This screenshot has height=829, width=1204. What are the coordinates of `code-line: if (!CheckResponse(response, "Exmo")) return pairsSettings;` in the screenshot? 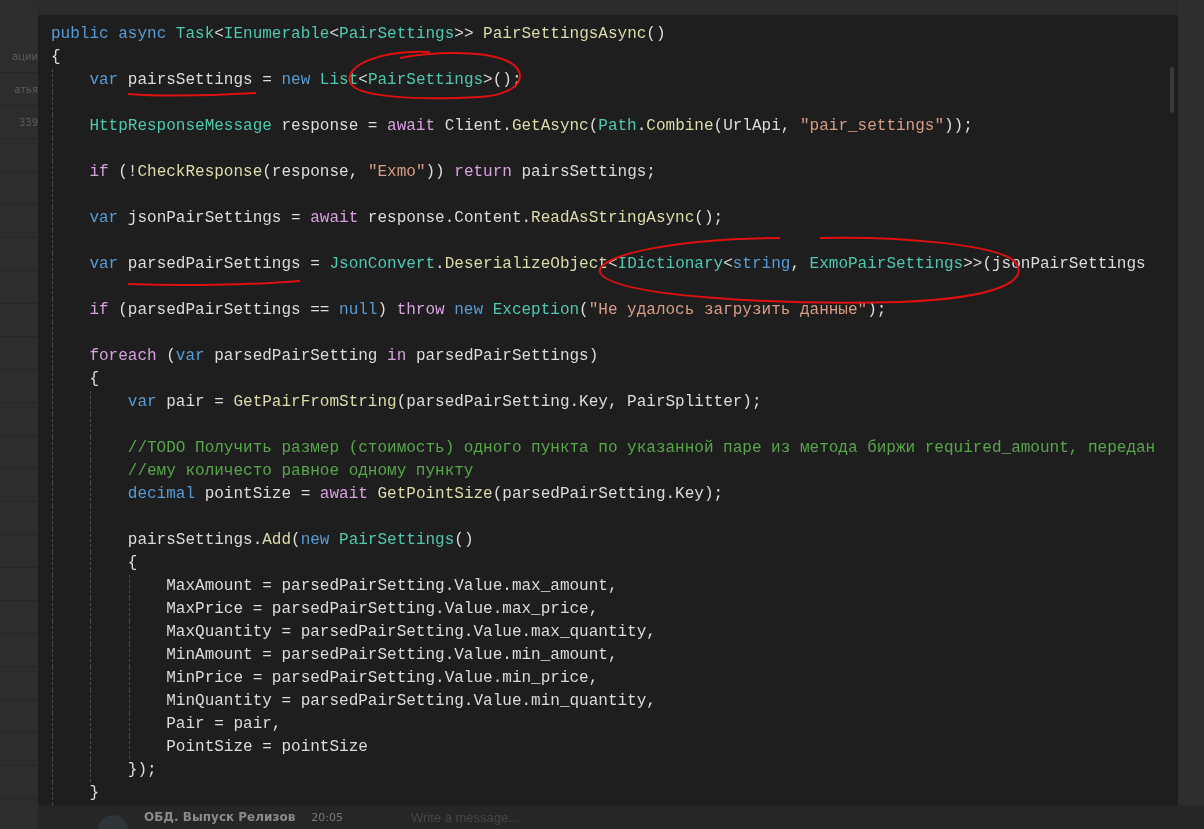 It's located at (372, 172).